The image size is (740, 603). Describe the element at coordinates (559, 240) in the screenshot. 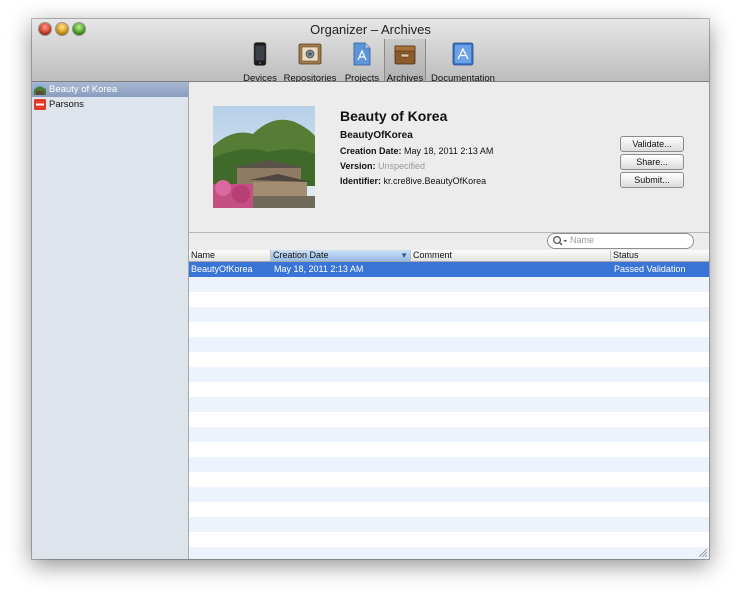

I see `search-icon` at that location.